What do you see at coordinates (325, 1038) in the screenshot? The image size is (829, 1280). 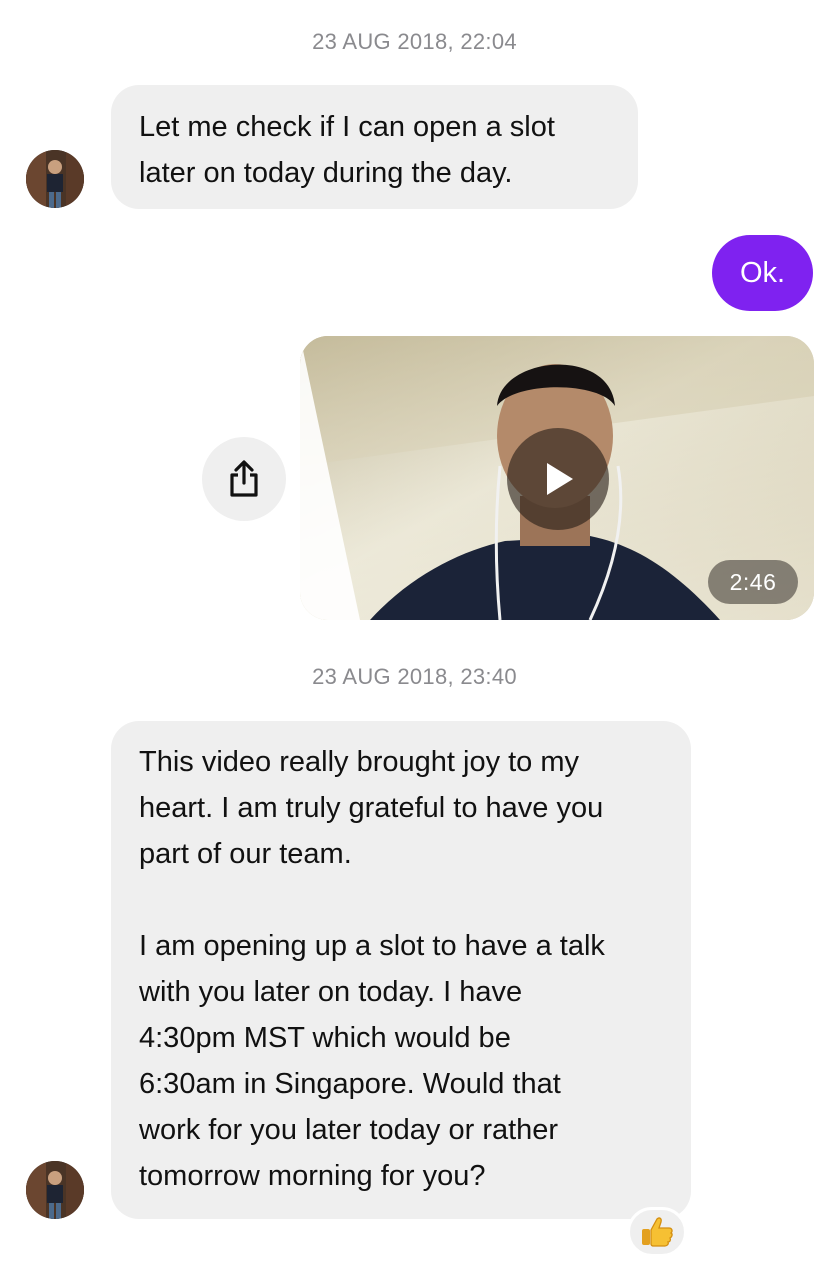 I see `message-line: 4:30pm MST which would be` at bounding box center [325, 1038].